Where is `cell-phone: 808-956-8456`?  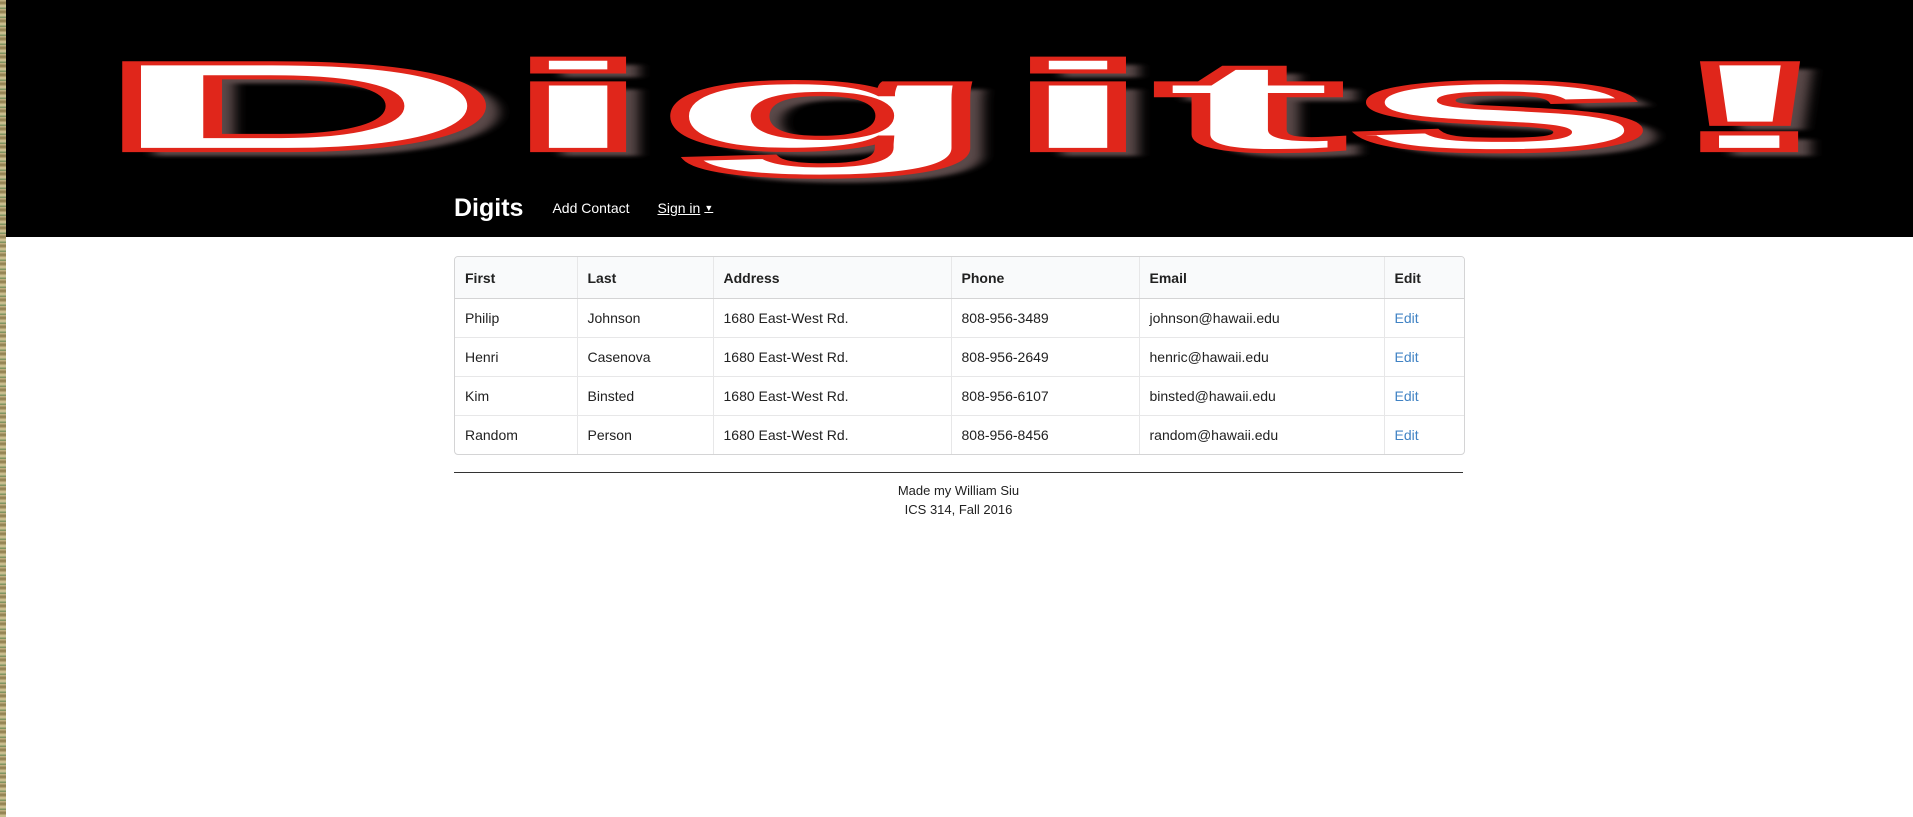 cell-phone: 808-956-8456 is located at coordinates (1044, 434).